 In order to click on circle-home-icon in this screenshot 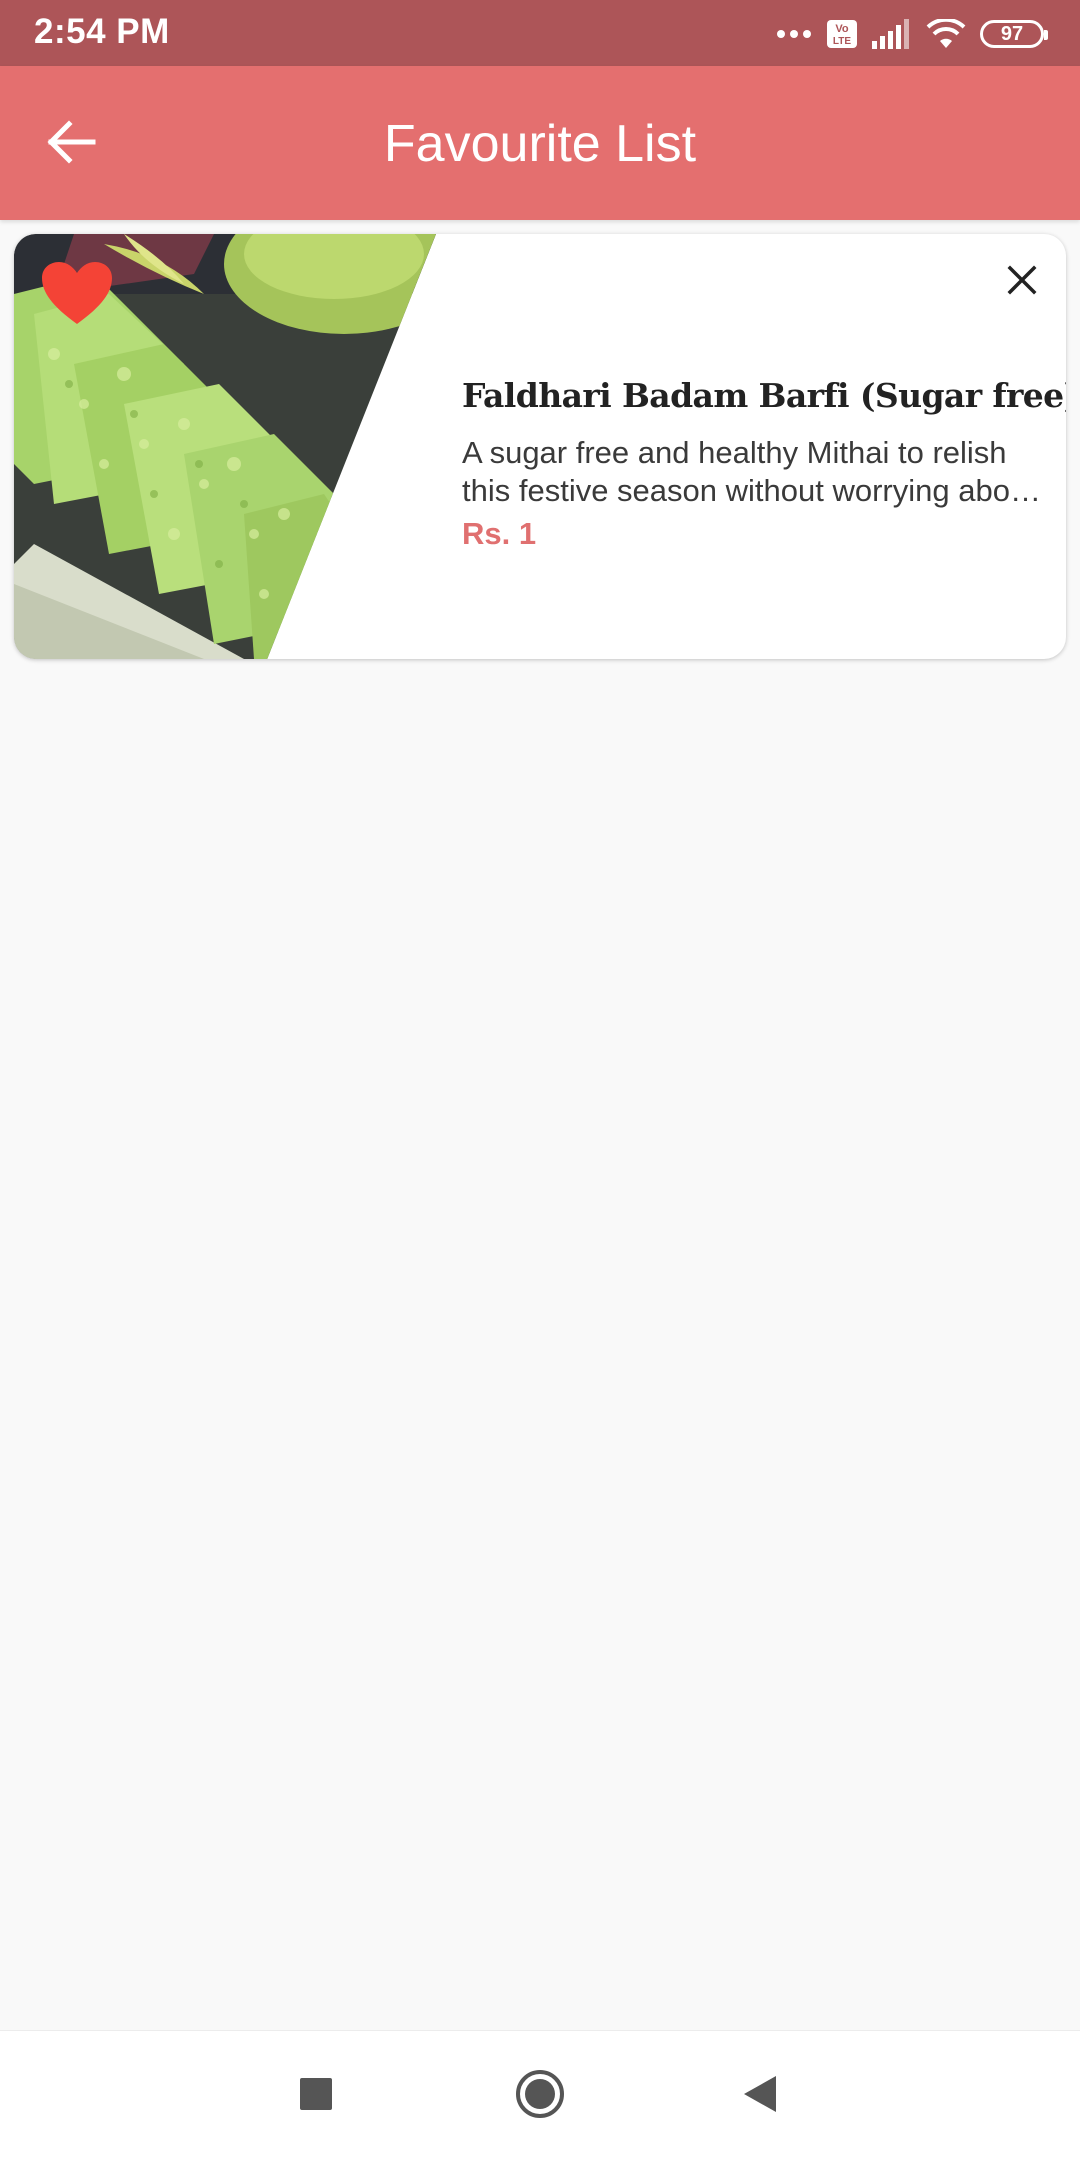, I will do `click(540, 2096)`.